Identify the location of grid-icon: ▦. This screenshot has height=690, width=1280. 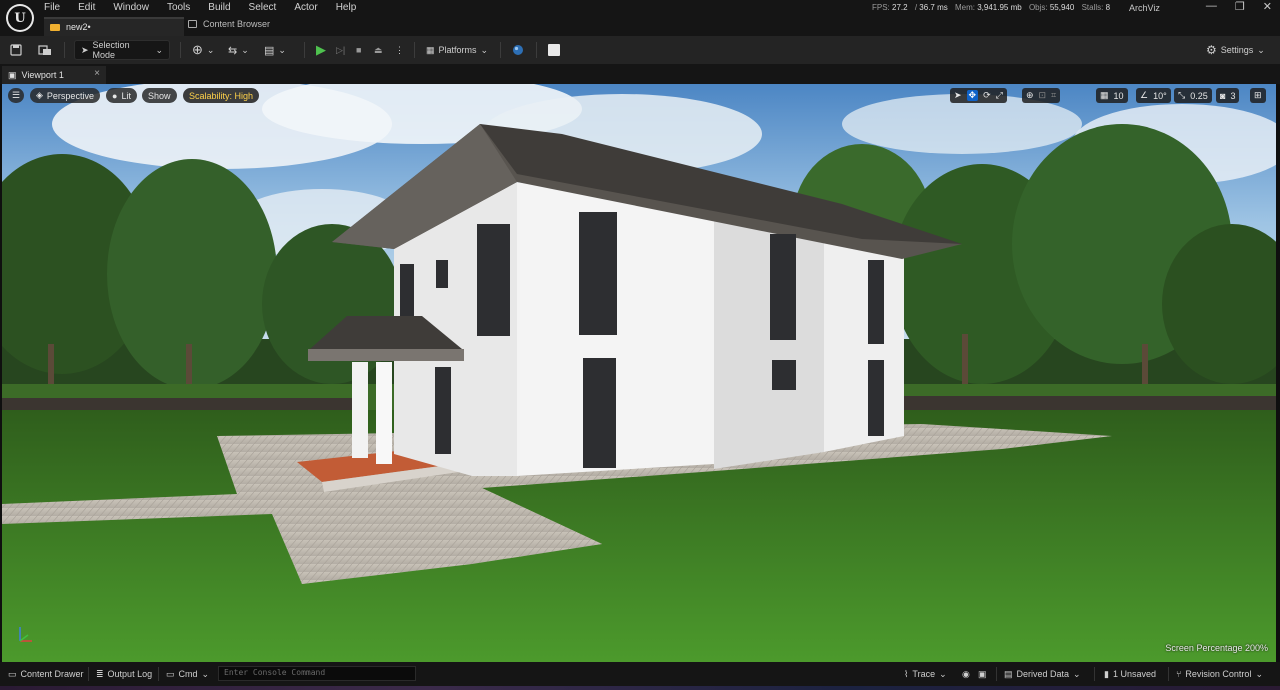
(1104, 95).